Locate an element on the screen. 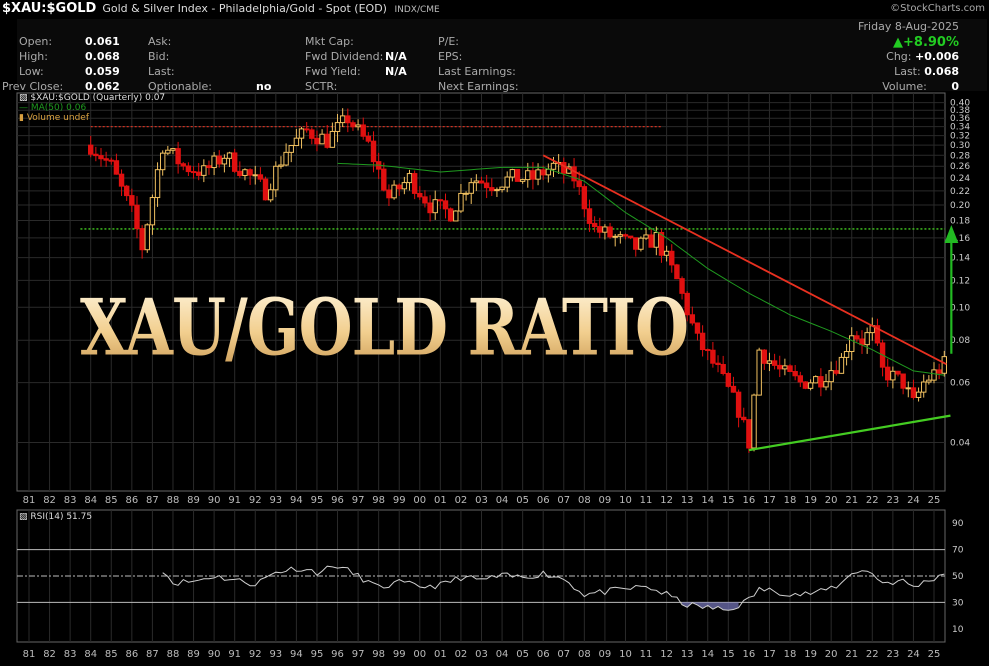 Image resolution: width=989 pixels, height=666 pixels. rsi-x-tick-label: 98 is located at coordinates (378, 654).